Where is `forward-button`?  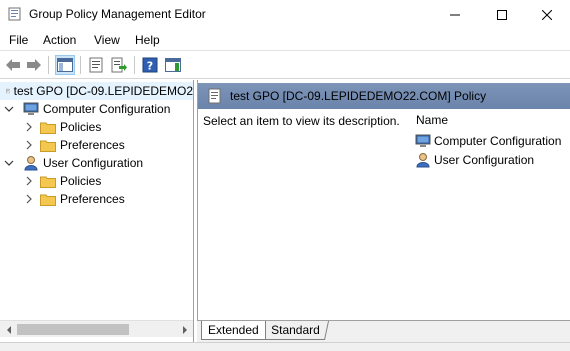
forward-button is located at coordinates (34, 65).